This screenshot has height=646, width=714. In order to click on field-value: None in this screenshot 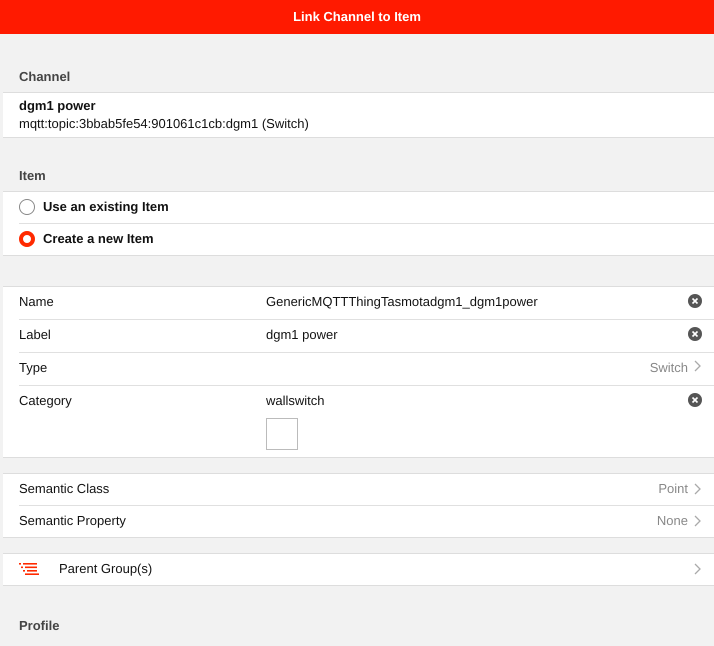, I will do `click(672, 521)`.